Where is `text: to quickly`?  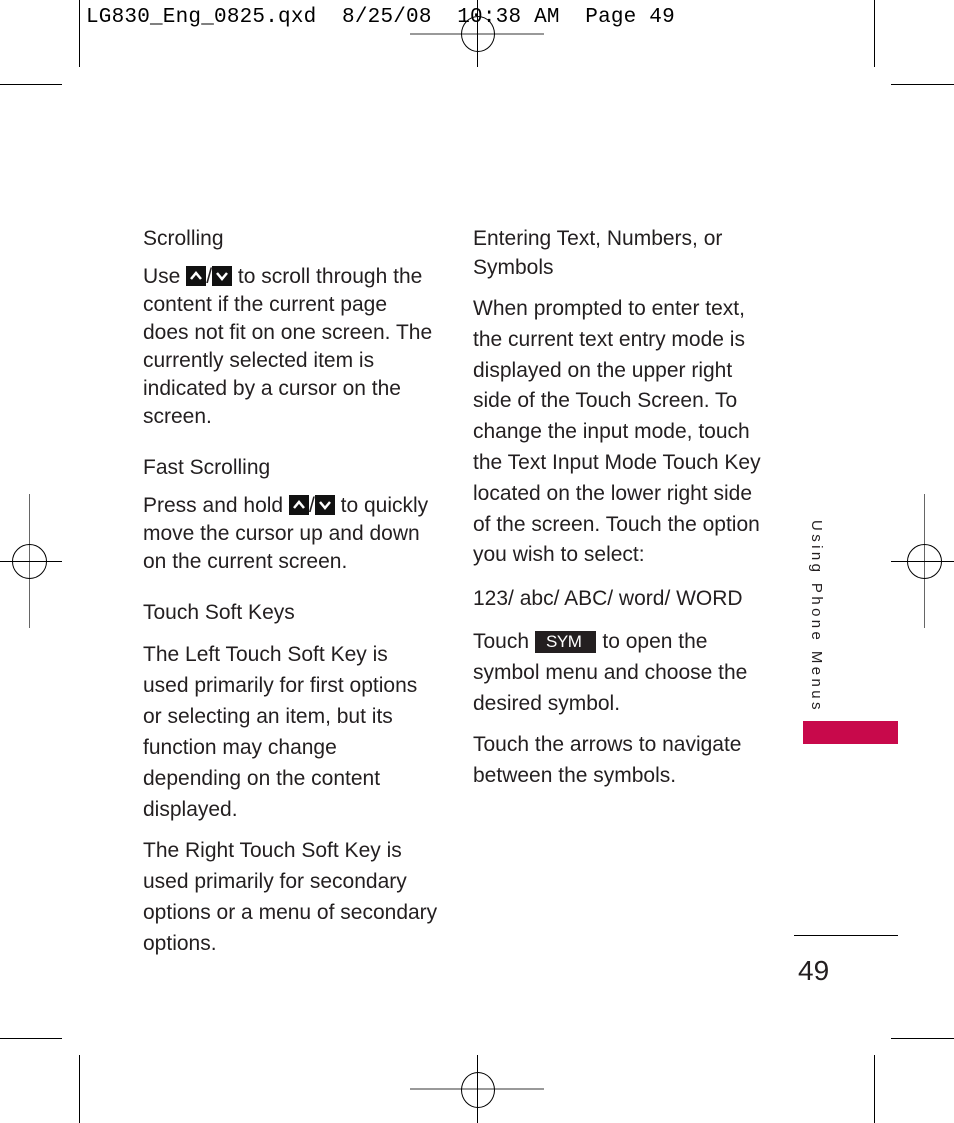 text: to quickly is located at coordinates (381, 505).